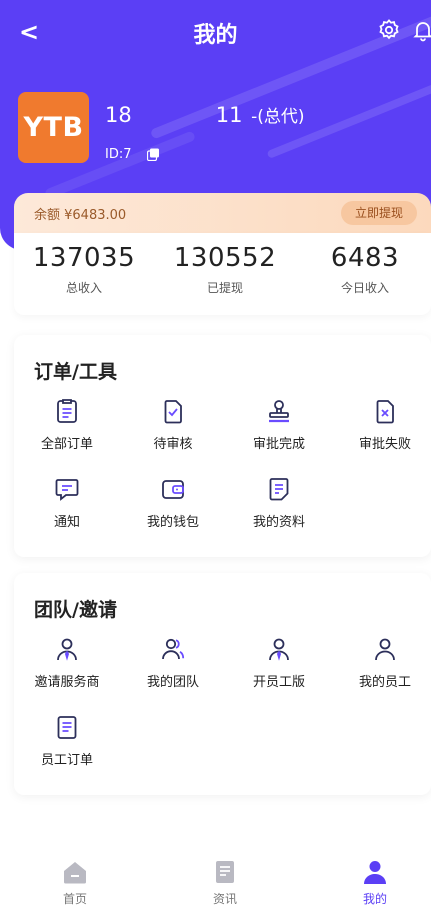  What do you see at coordinates (421, 30) in the screenshot?
I see `bell-icon` at bounding box center [421, 30].